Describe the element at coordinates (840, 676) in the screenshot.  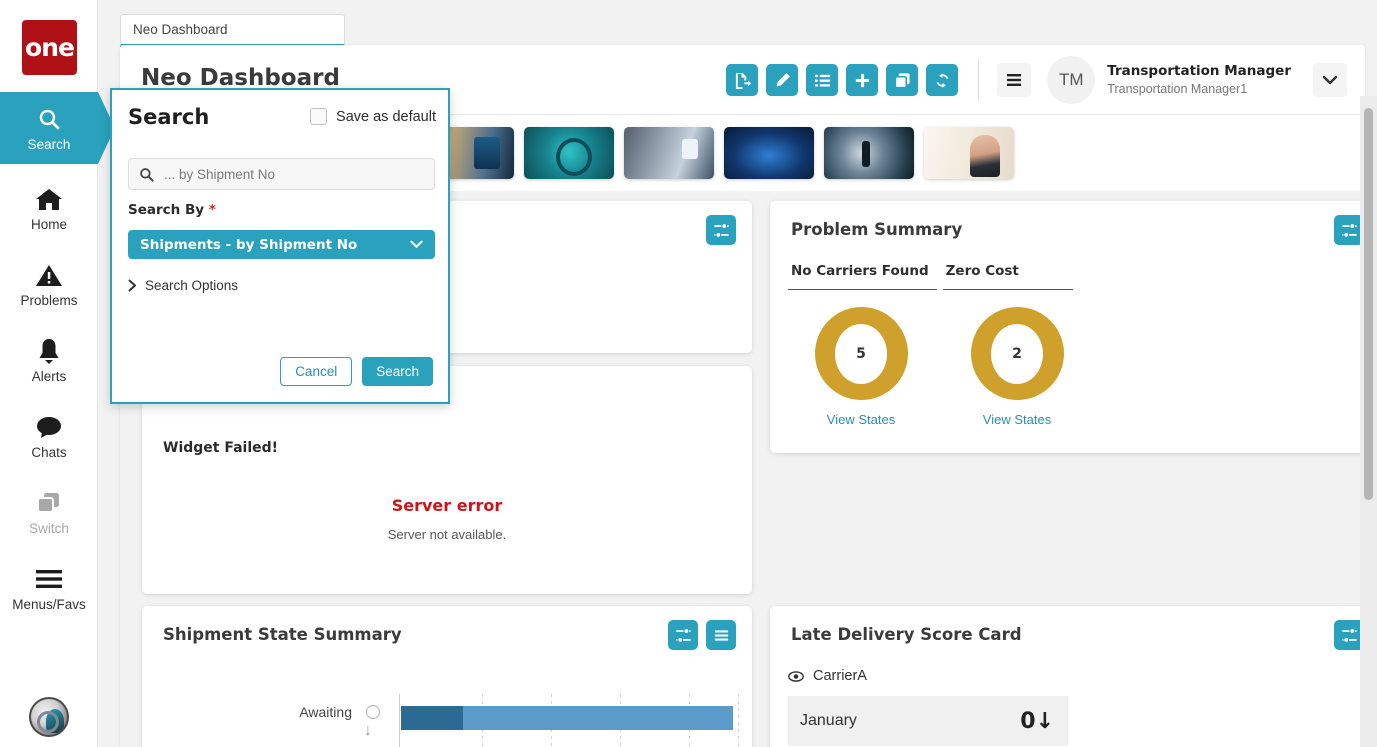
I see `carrier-name: CarrierA` at that location.